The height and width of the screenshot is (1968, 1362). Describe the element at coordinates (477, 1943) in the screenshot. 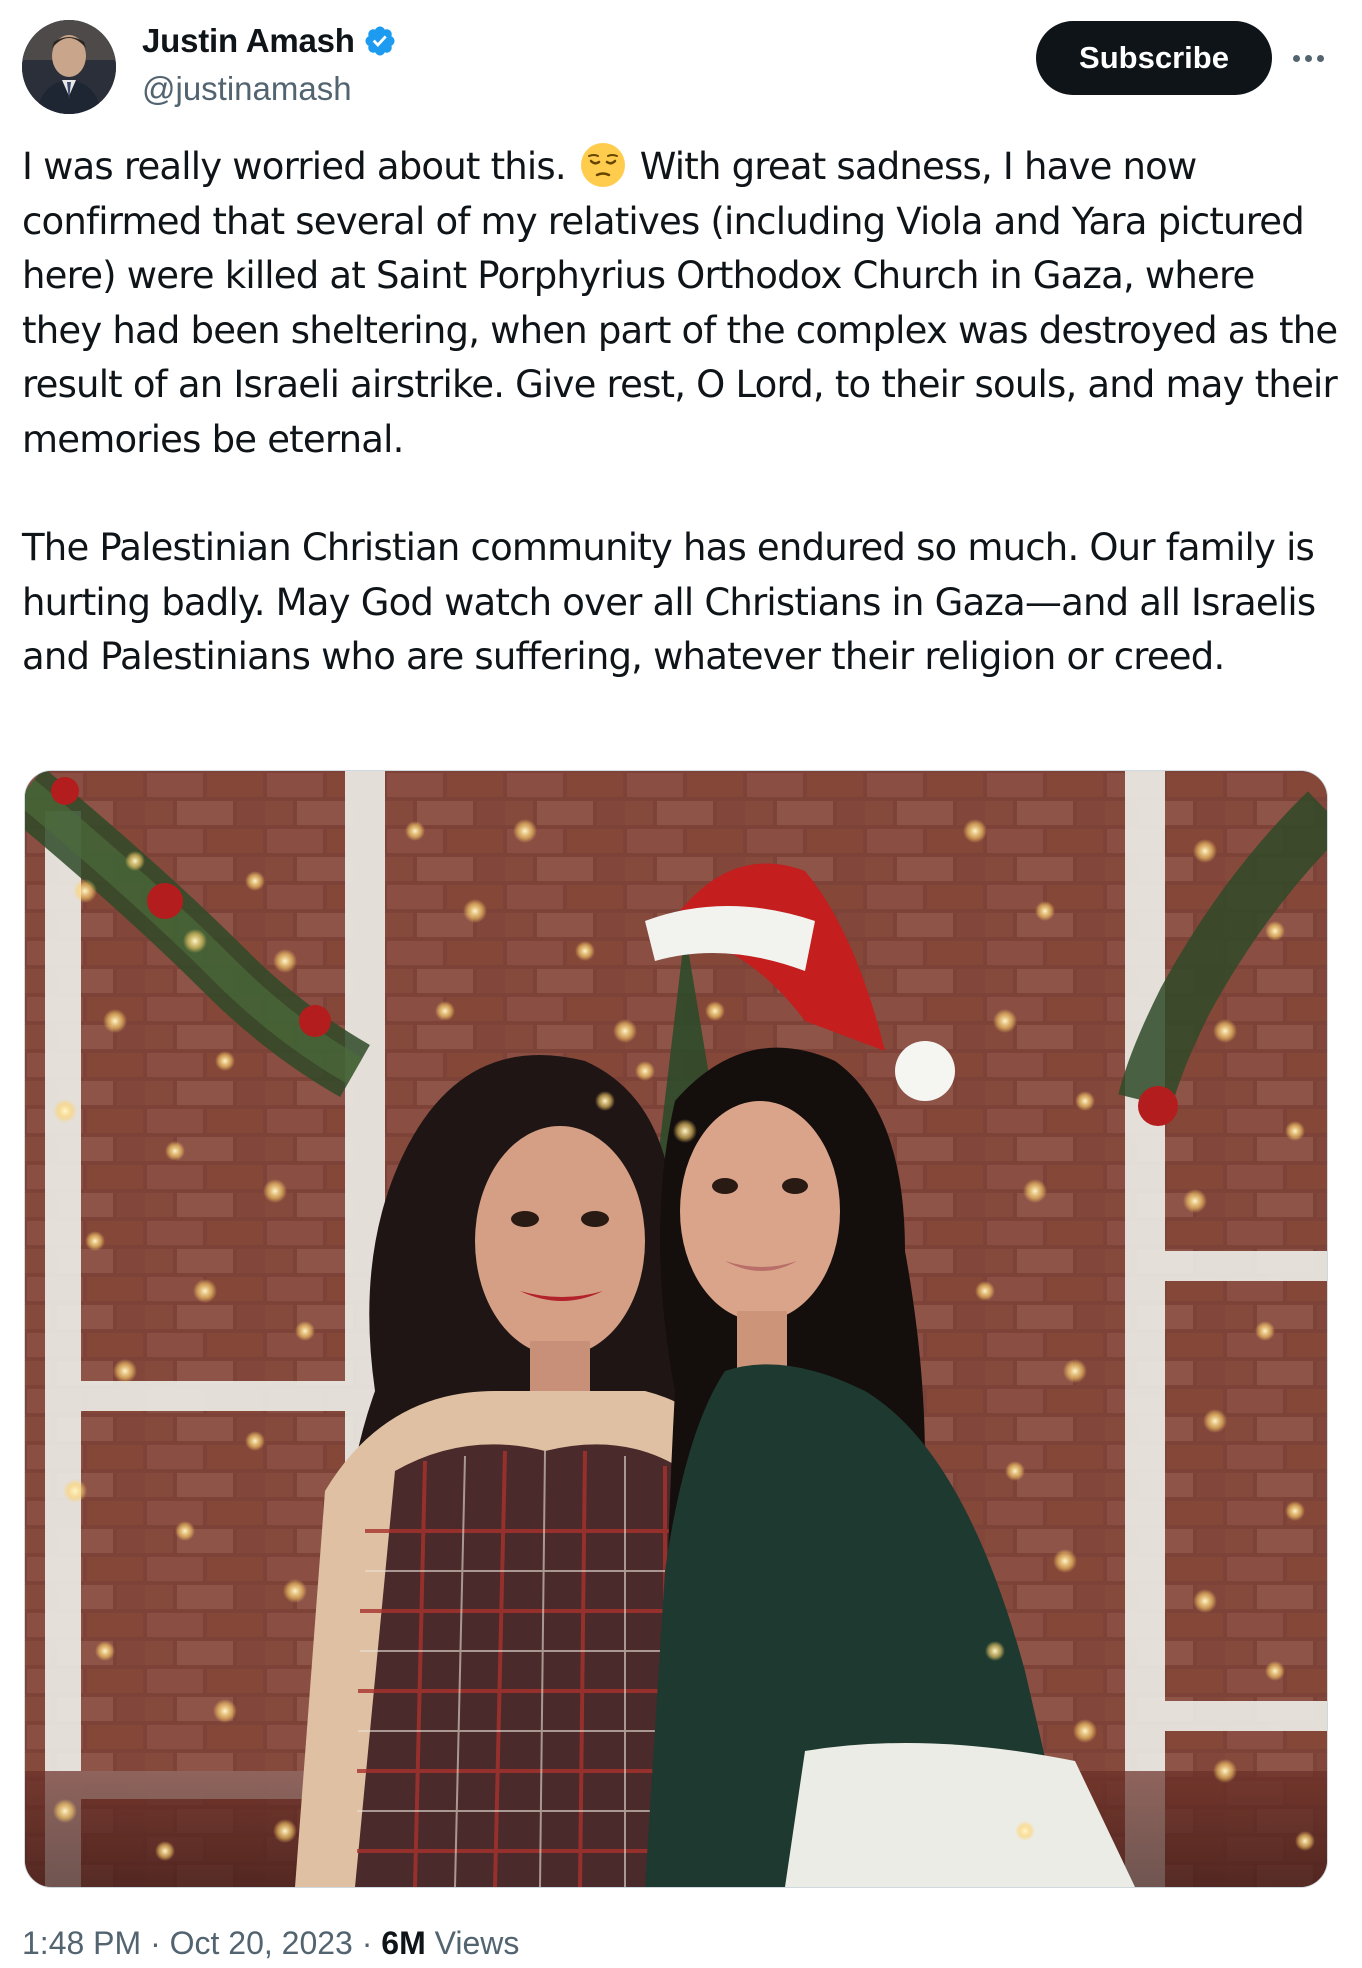

I see `views-label: Views` at that location.